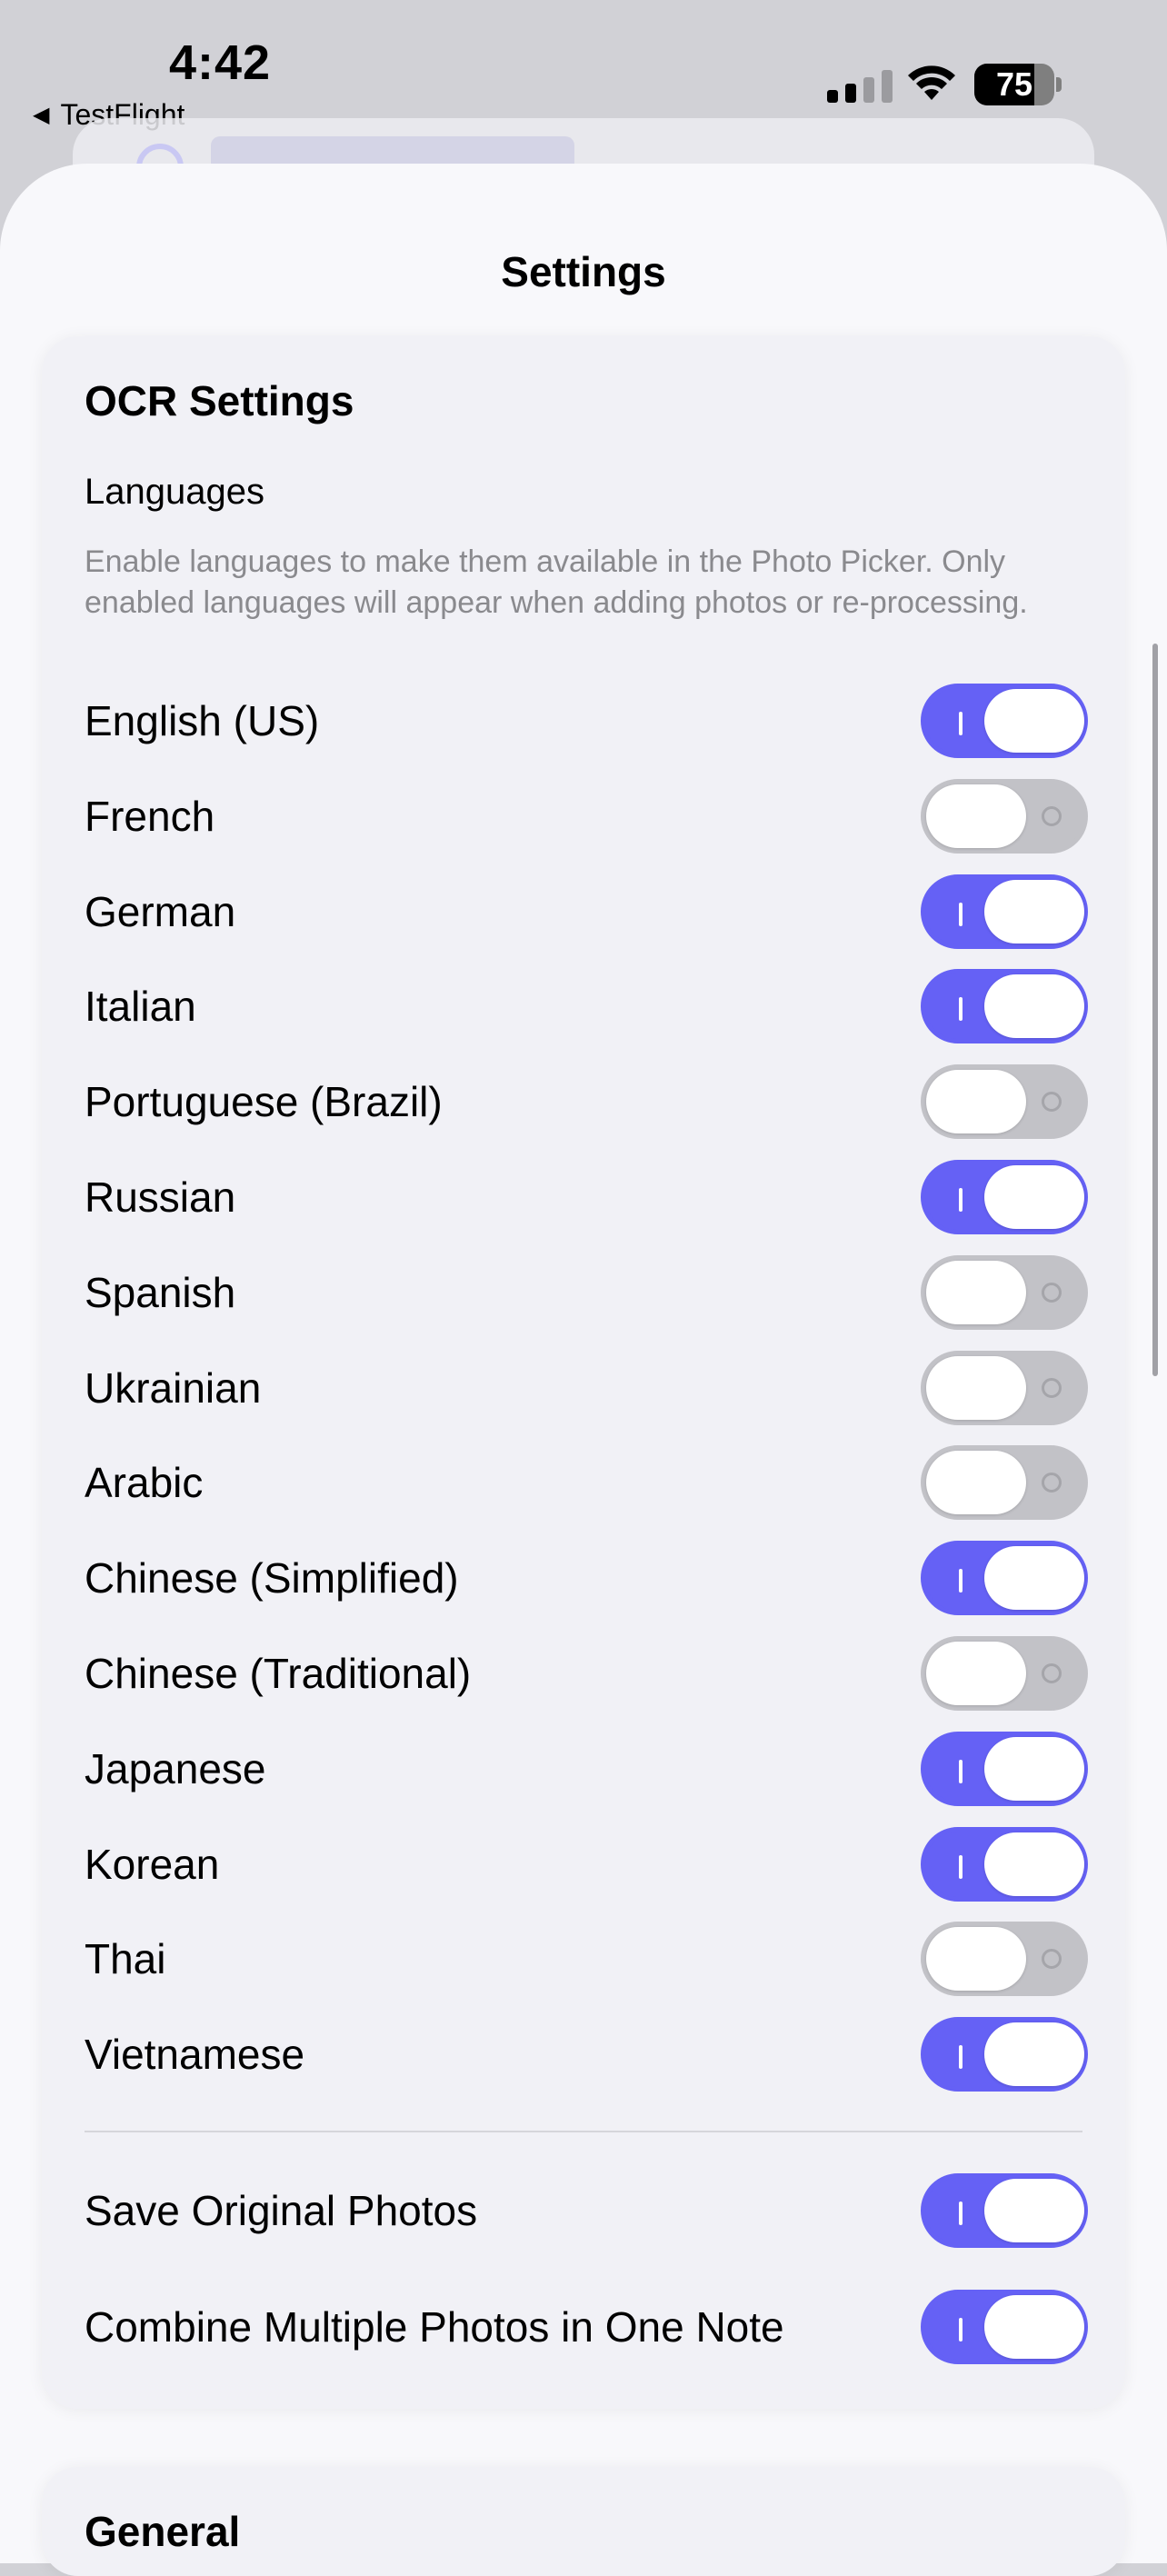 This screenshot has height=2576, width=1167. I want to click on language-row: Korean, so click(586, 1864).